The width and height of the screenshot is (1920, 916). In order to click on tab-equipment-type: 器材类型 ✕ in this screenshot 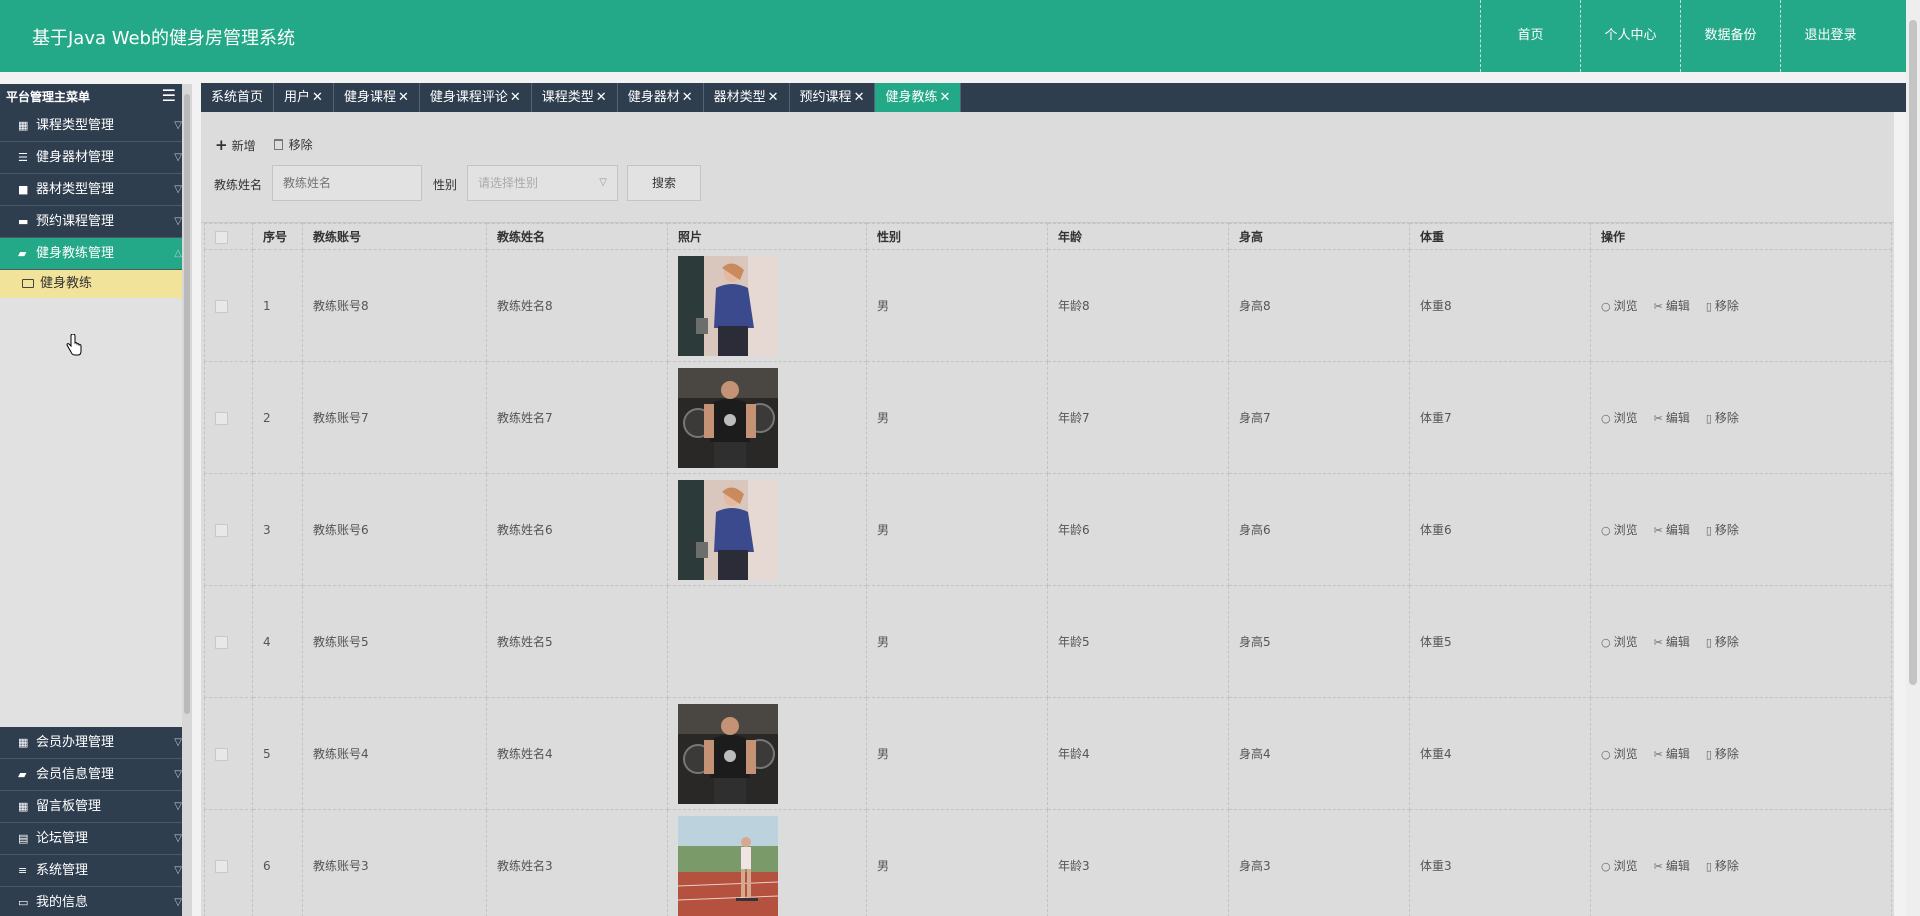, I will do `click(747, 97)`.